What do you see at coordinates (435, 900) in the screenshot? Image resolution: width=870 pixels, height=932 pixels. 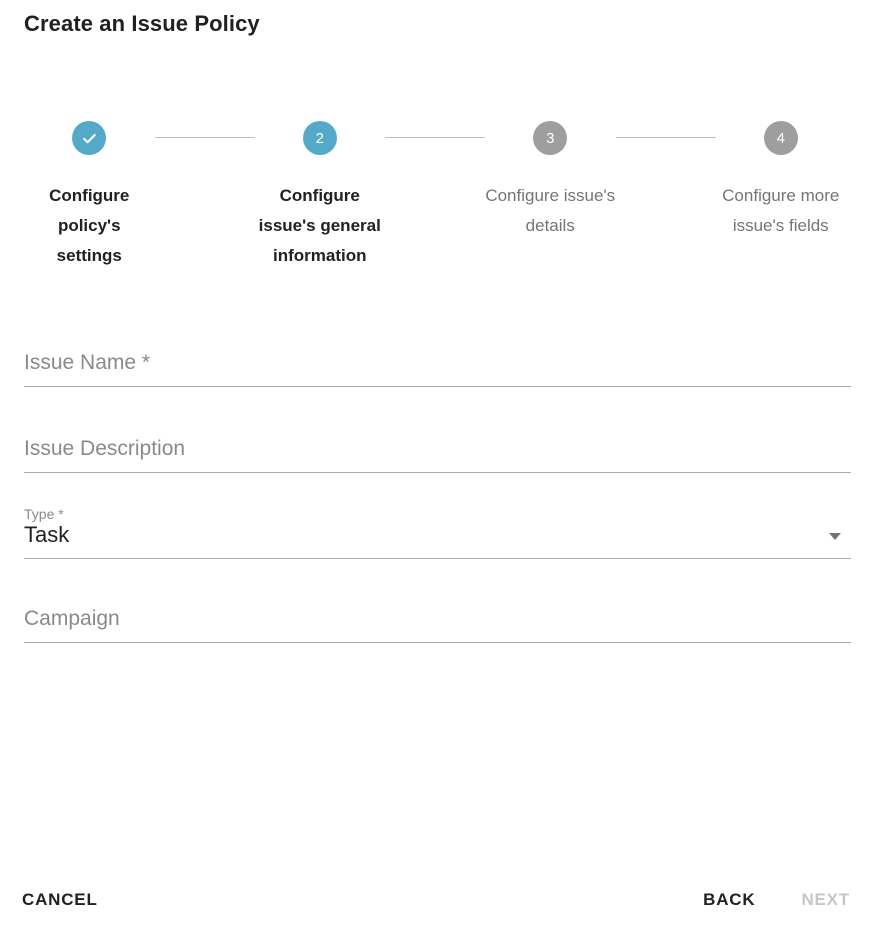 I see `dialog-actions: CANCEL BACK NEXT` at bounding box center [435, 900].